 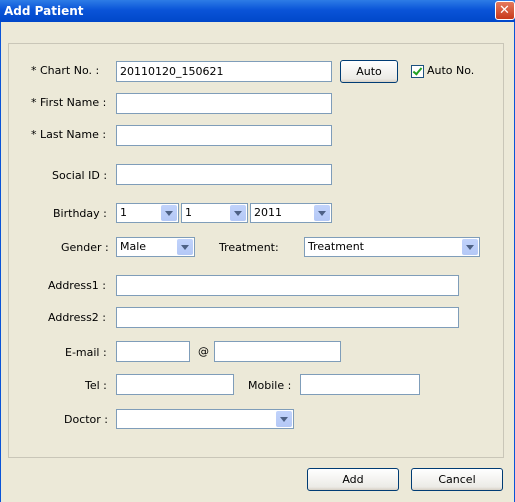 What do you see at coordinates (224, 135) in the screenshot?
I see `last-name-field` at bounding box center [224, 135].